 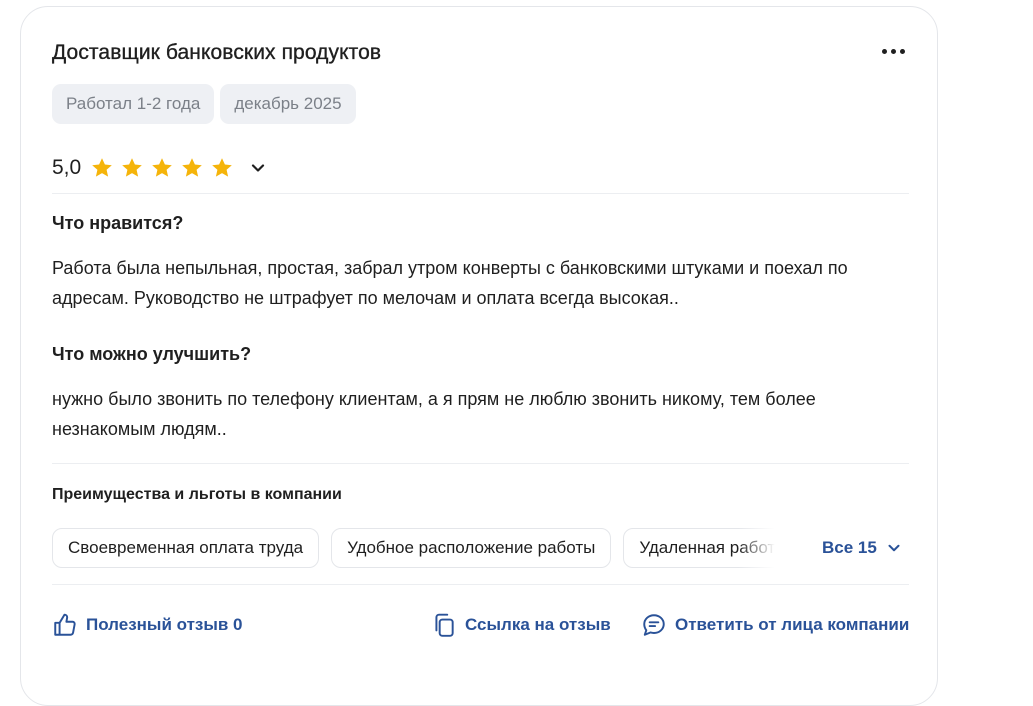 What do you see at coordinates (67, 167) in the screenshot?
I see `rating-value: 5,0` at bounding box center [67, 167].